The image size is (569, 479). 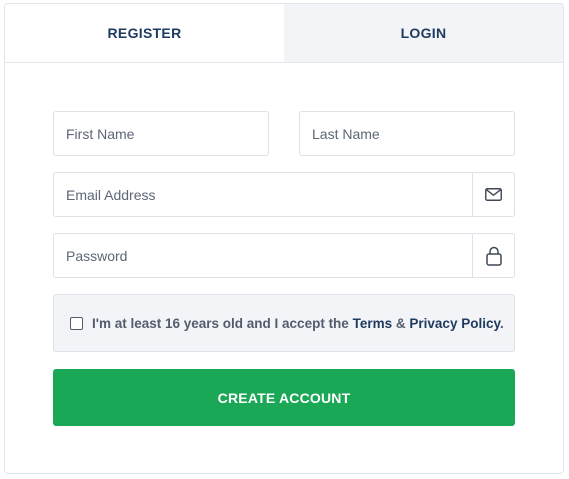 I want to click on create-account-label: CREATE ACCOUNT, so click(x=284, y=397).